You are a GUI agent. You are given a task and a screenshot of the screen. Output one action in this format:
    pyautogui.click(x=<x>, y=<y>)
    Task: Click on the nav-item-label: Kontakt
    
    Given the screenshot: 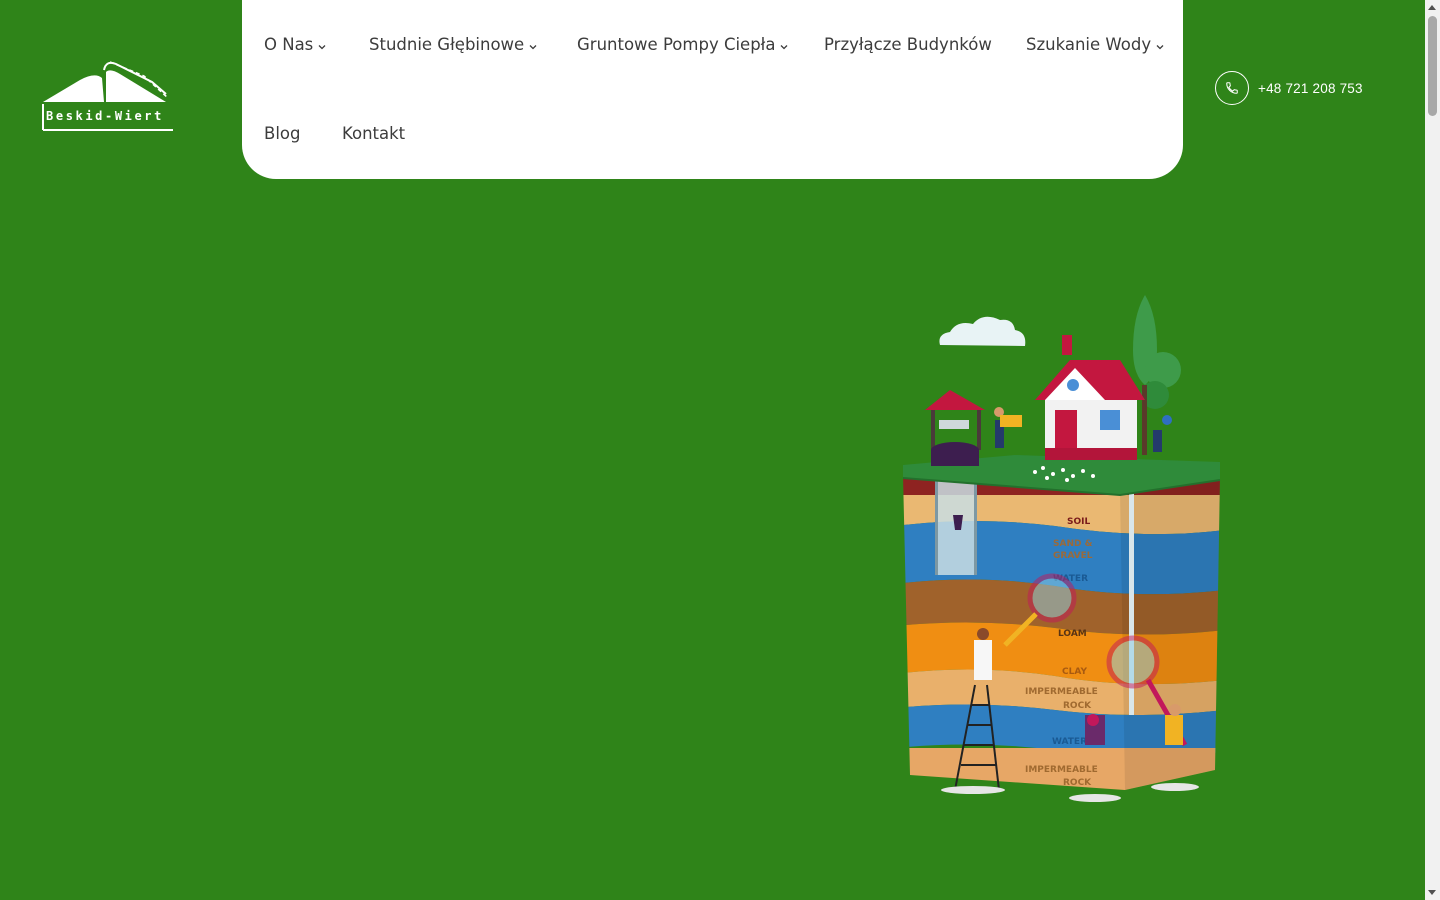 What is the action you would take?
    pyautogui.click(x=374, y=133)
    